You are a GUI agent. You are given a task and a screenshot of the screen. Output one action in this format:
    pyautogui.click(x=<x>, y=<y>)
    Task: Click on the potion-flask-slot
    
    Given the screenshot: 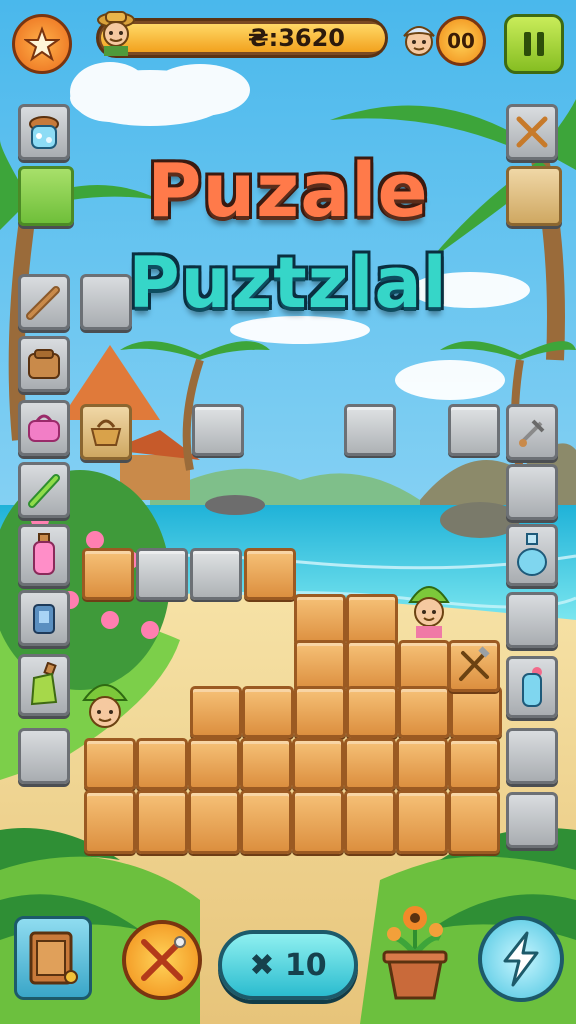 What is the action you would take?
    pyautogui.click(x=532, y=687)
    